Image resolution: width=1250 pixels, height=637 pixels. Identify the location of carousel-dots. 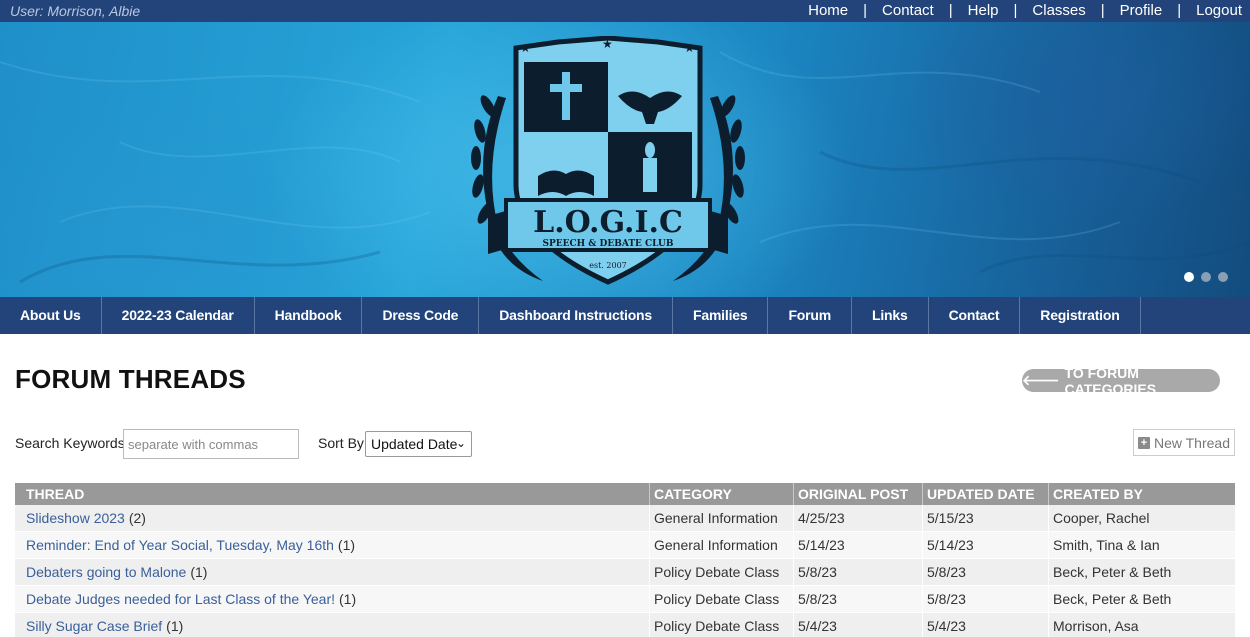
(1206, 277).